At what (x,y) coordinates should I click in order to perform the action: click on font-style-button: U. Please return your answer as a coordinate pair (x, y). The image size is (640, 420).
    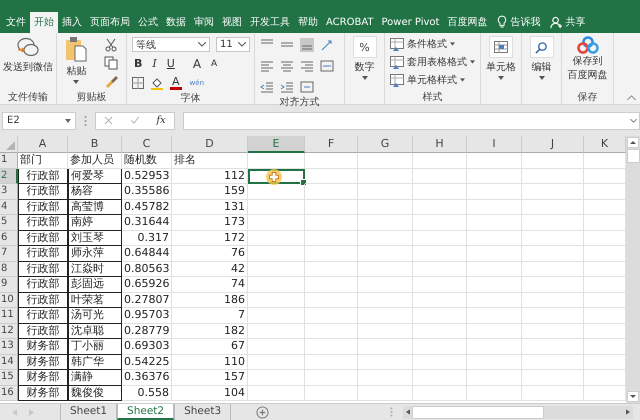
    Looking at the image, I should click on (170, 63).